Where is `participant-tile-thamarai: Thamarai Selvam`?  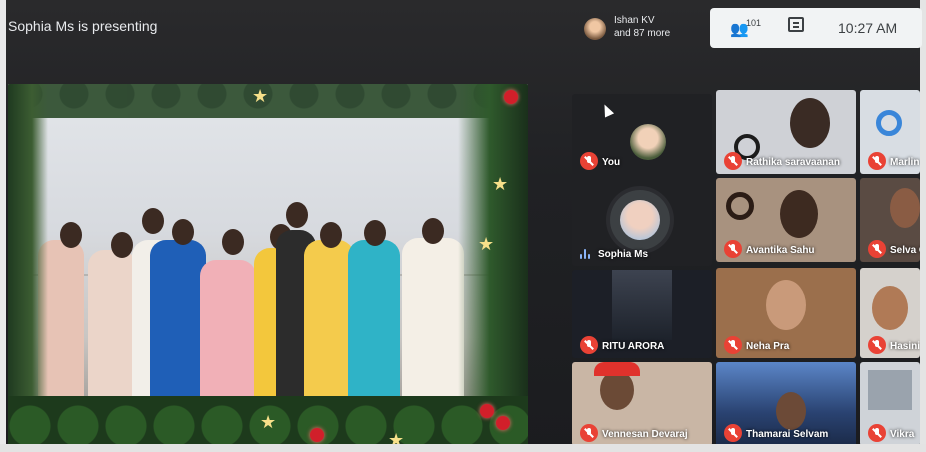
participant-tile-thamarai: Thamarai Selvam is located at coordinates (786, 404).